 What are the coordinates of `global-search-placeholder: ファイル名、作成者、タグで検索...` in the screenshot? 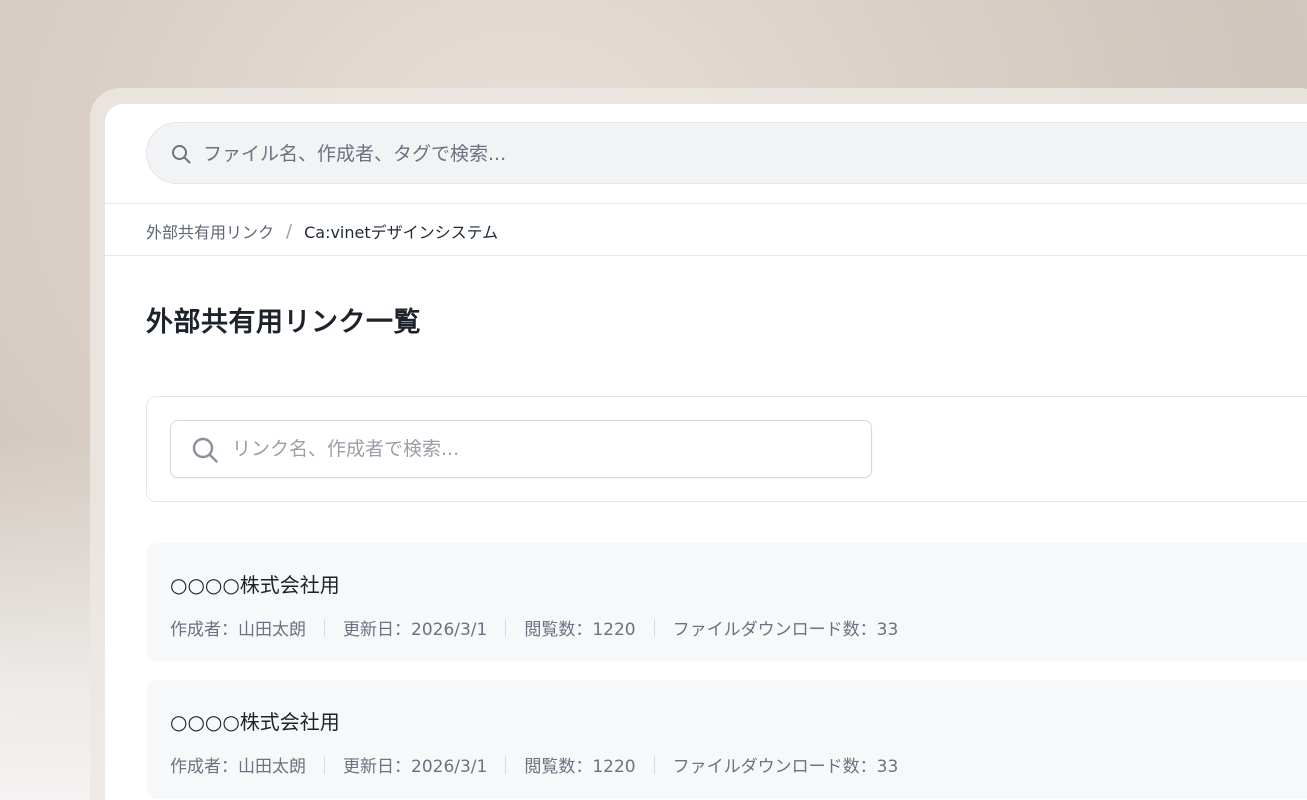 It's located at (355, 154).